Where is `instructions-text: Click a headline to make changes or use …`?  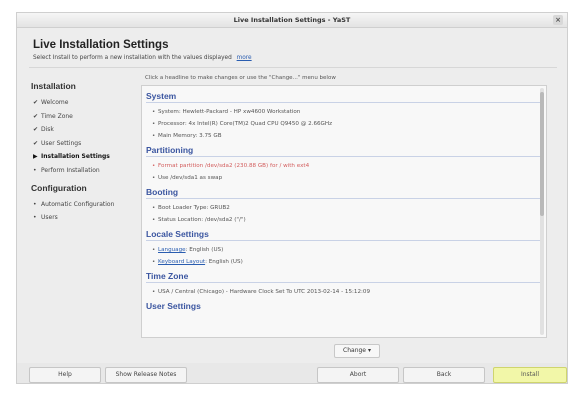
instructions-text: Click a headline to make changes or use … is located at coordinates (240, 78).